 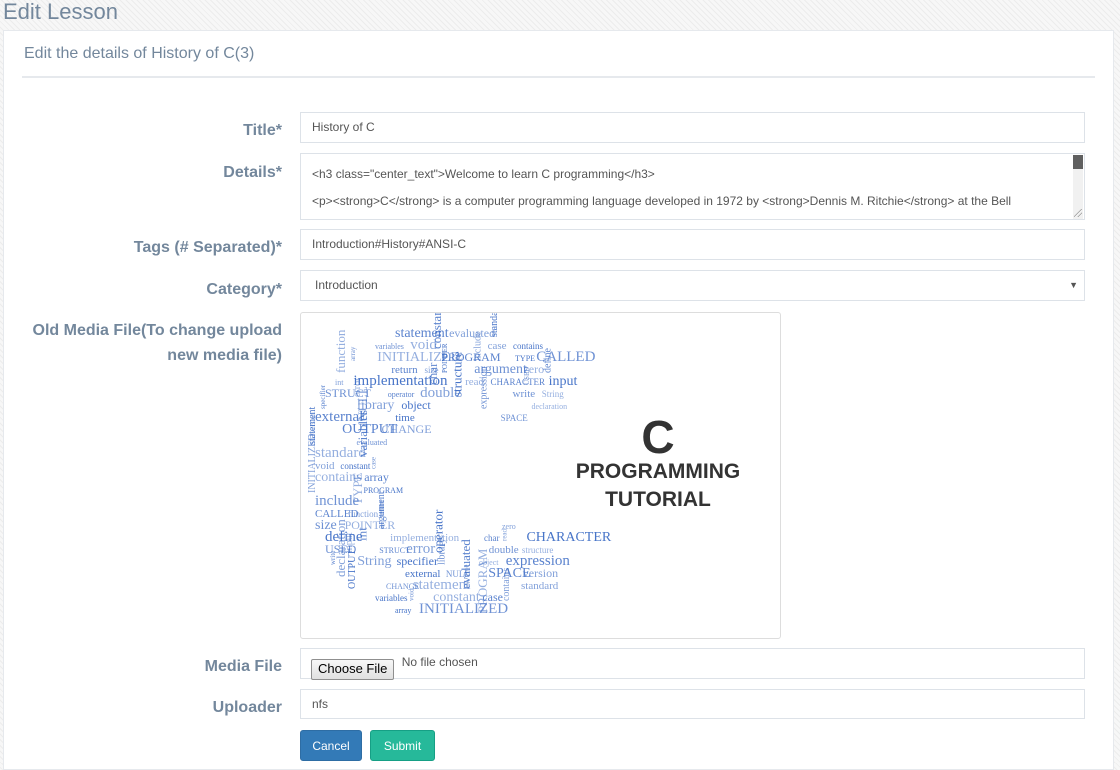 I want to click on word-cloud-word: POINTER, so click(x=445, y=358).